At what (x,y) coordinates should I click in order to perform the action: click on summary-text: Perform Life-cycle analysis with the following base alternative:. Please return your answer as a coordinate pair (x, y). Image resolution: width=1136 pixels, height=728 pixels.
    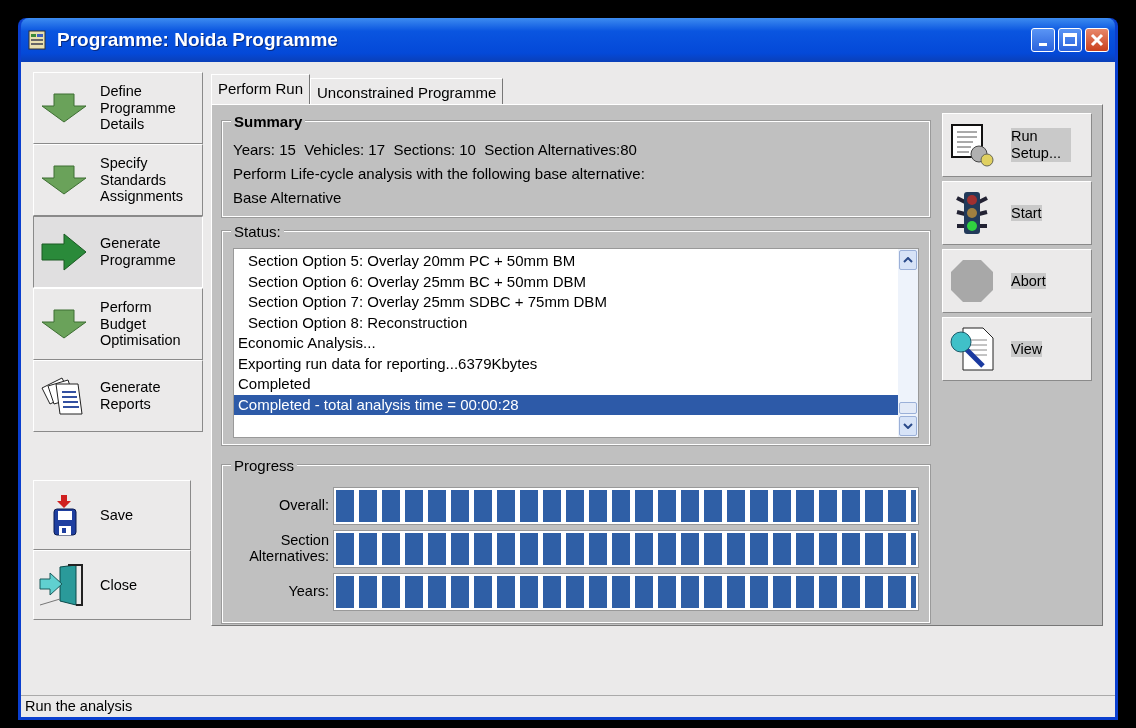
    Looking at the image, I should click on (439, 174).